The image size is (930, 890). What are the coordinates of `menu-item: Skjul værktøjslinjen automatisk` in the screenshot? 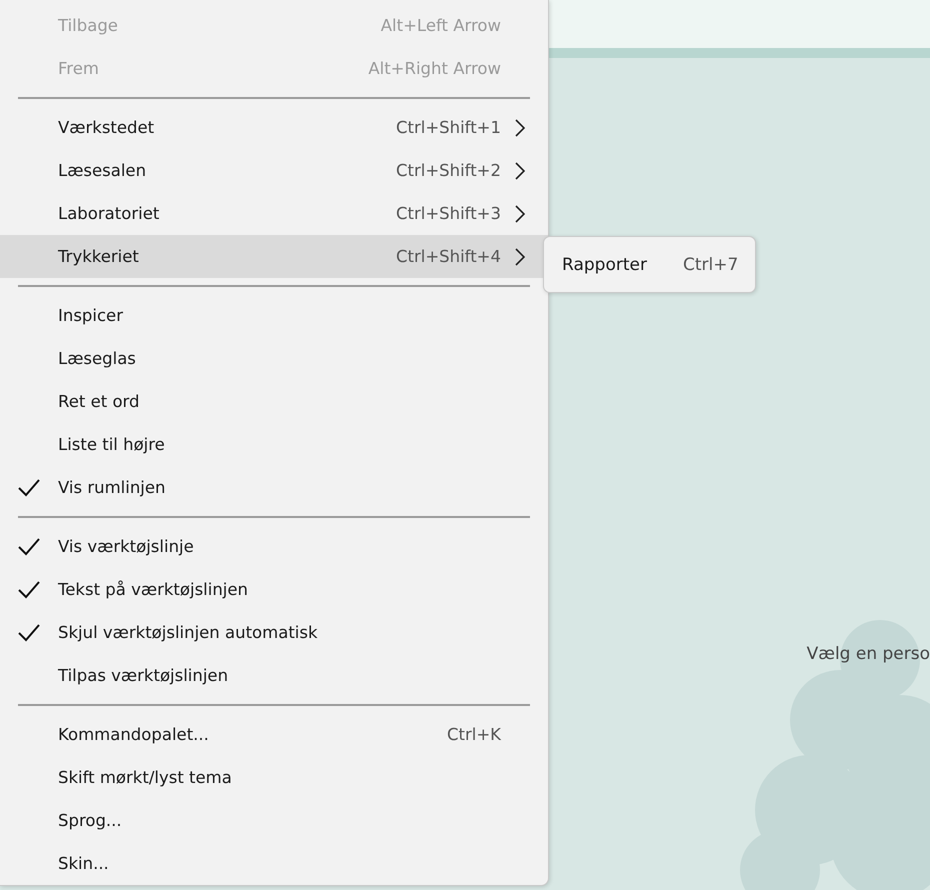 It's located at (274, 632).